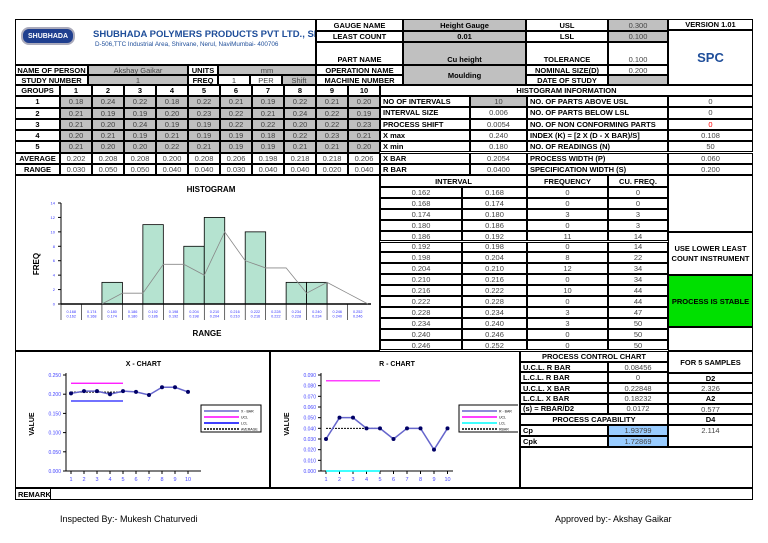  I want to click on d4-value: 2.114, so click(710, 436).